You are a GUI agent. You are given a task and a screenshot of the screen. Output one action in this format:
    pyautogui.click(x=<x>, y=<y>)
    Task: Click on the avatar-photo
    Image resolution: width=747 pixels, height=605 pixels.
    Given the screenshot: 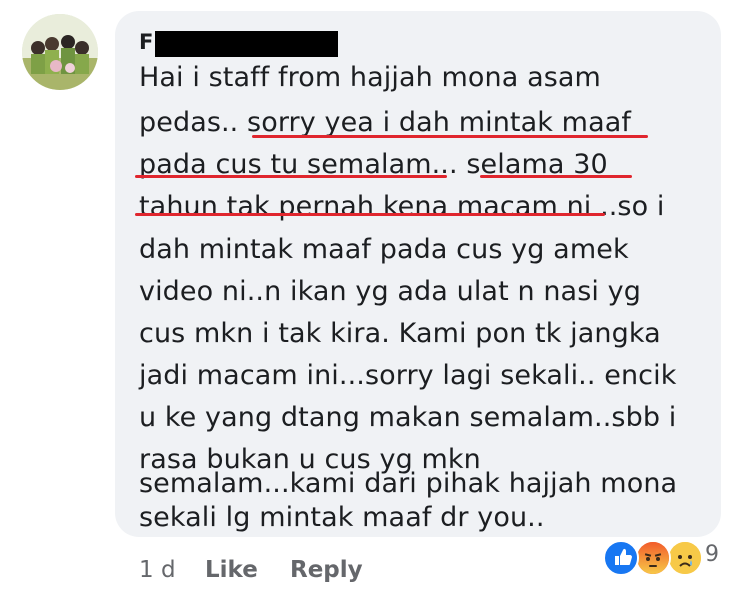 What is the action you would take?
    pyautogui.click(x=60, y=52)
    